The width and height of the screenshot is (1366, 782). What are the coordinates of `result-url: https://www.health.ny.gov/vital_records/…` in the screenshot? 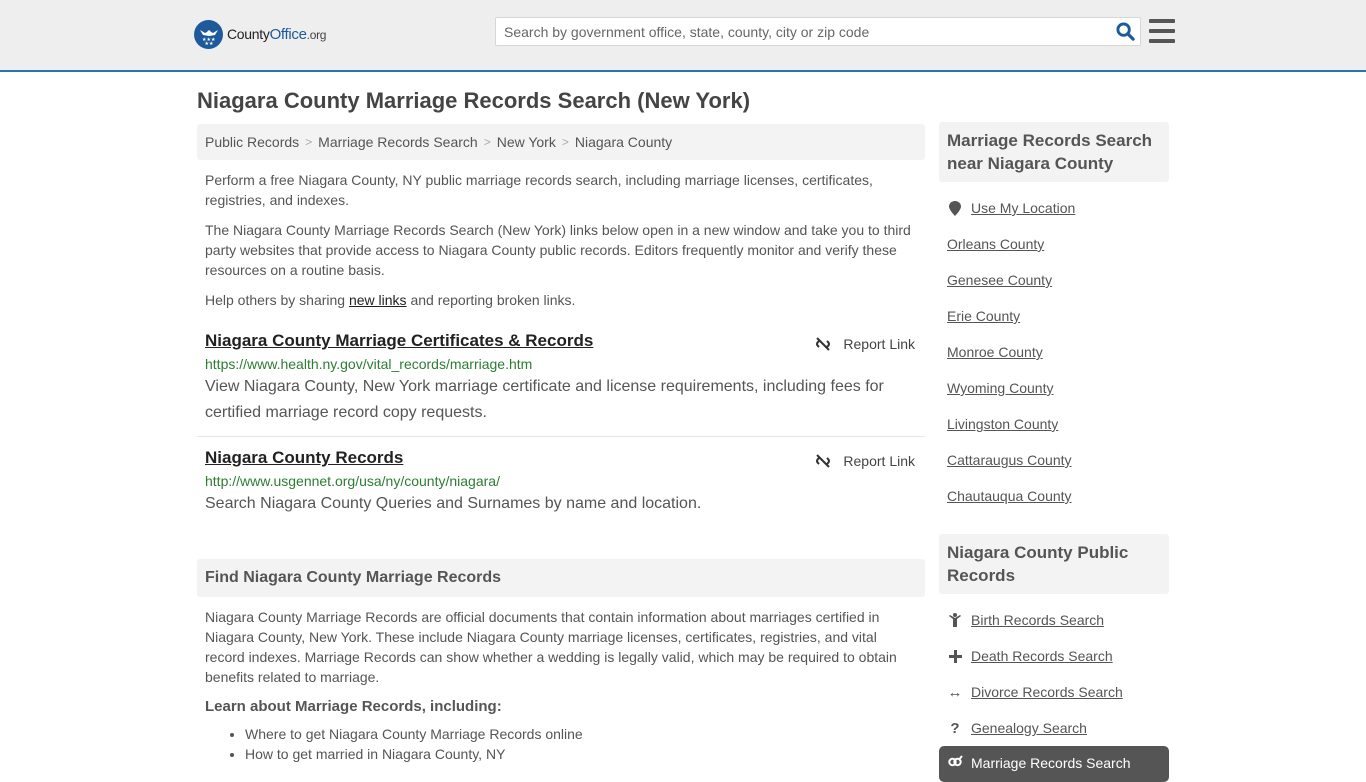 It's located at (369, 364).